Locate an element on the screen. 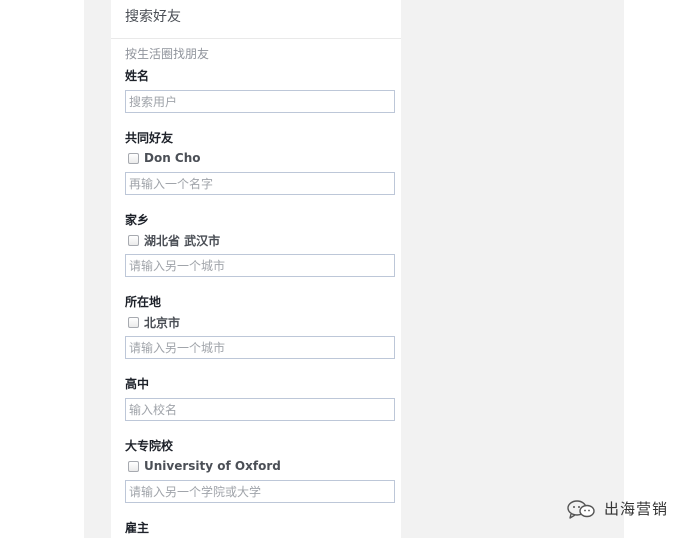  panel-title: 搜索好友 is located at coordinates (256, 19).